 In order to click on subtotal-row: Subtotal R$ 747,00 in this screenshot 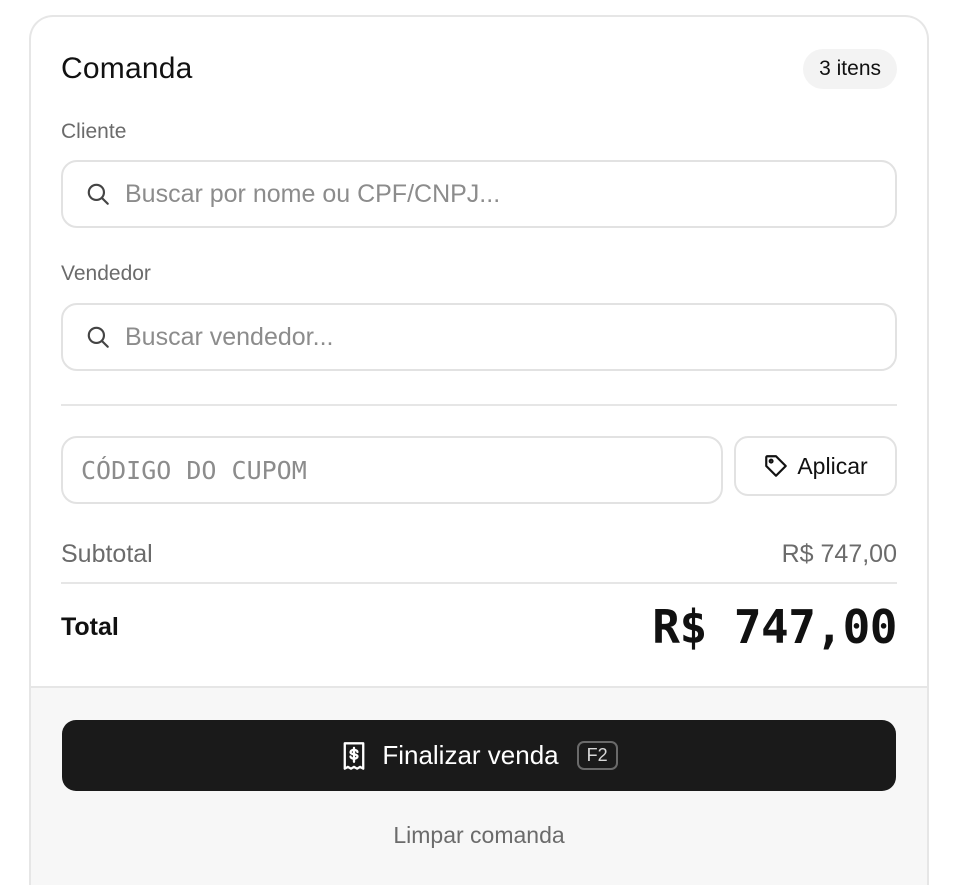, I will do `click(479, 554)`.